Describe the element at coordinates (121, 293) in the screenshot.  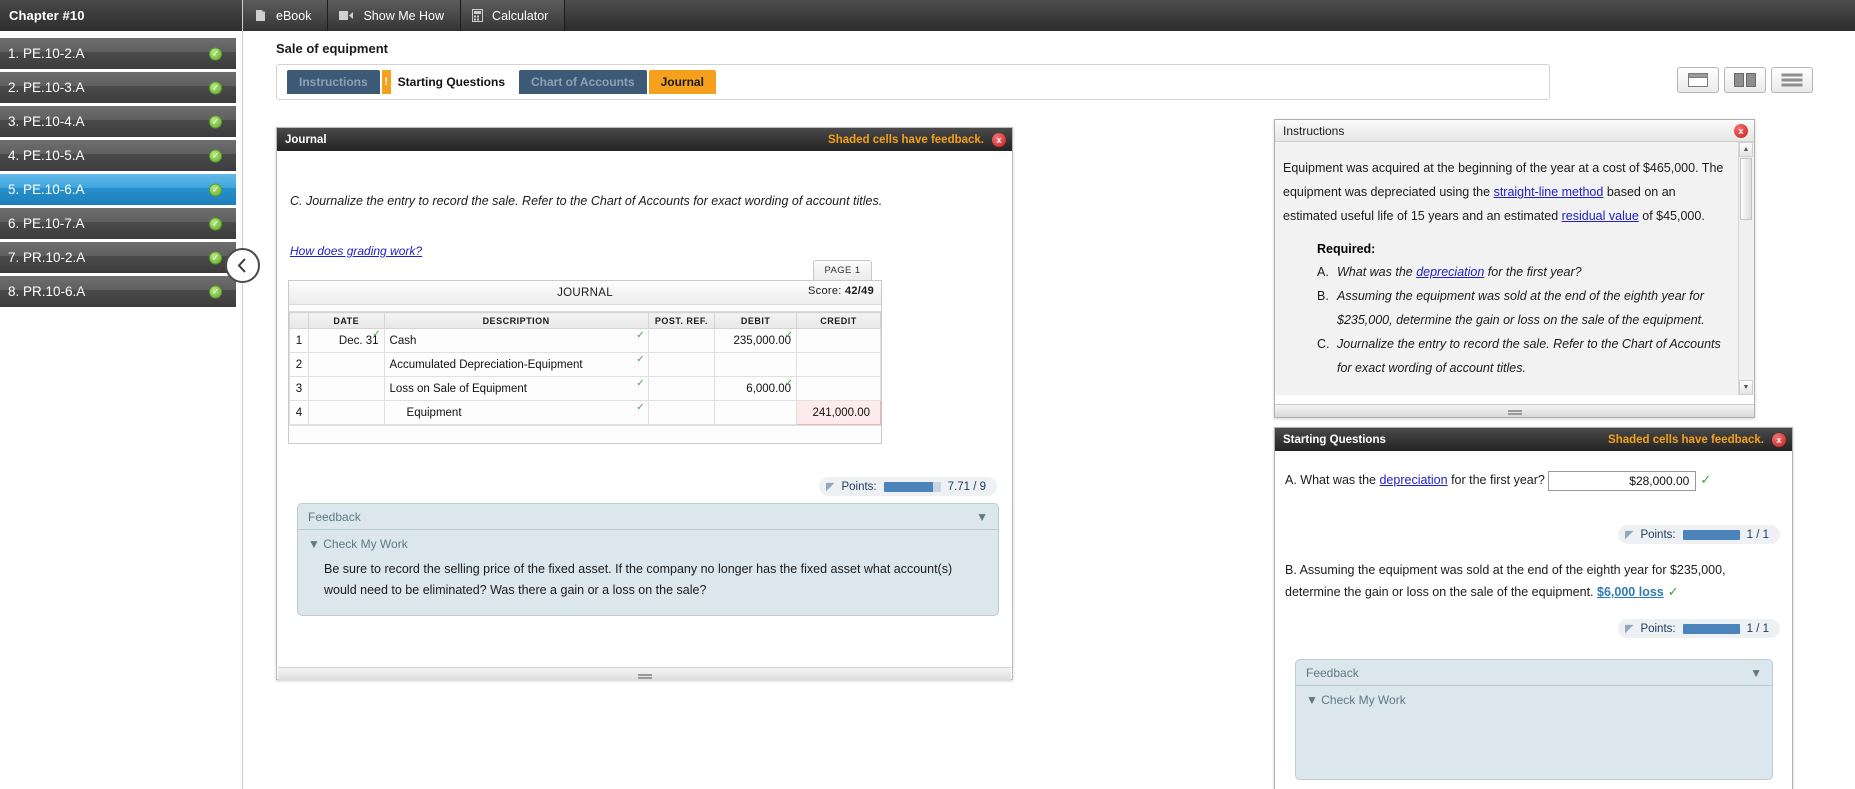
I see `sidebar-item-7: 8. PR.10-6.A ✓` at that location.